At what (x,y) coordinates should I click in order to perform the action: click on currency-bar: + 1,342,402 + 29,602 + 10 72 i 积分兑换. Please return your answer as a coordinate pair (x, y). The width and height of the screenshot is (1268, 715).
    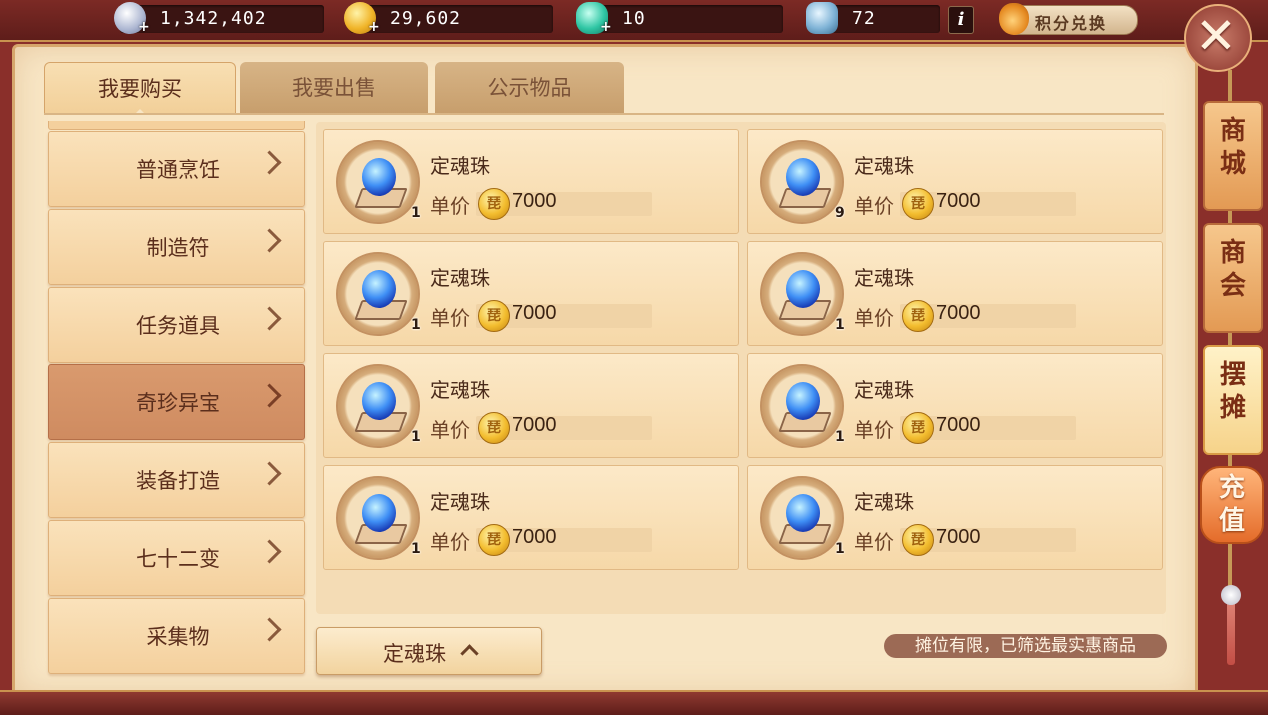
    Looking at the image, I should click on (634, 21).